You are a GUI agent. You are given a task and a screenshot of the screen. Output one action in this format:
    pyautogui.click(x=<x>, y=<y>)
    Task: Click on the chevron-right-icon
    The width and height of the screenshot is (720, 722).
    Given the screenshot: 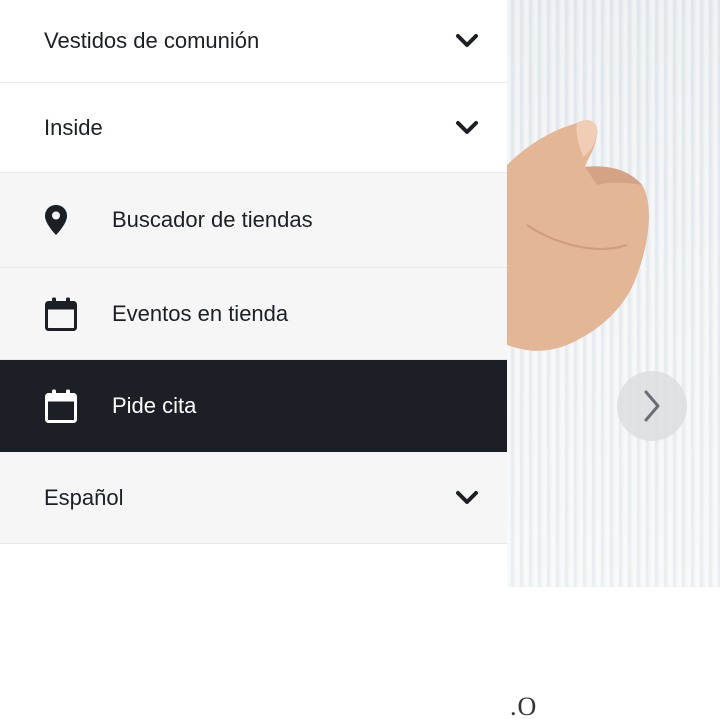 What is the action you would take?
    pyautogui.click(x=652, y=406)
    